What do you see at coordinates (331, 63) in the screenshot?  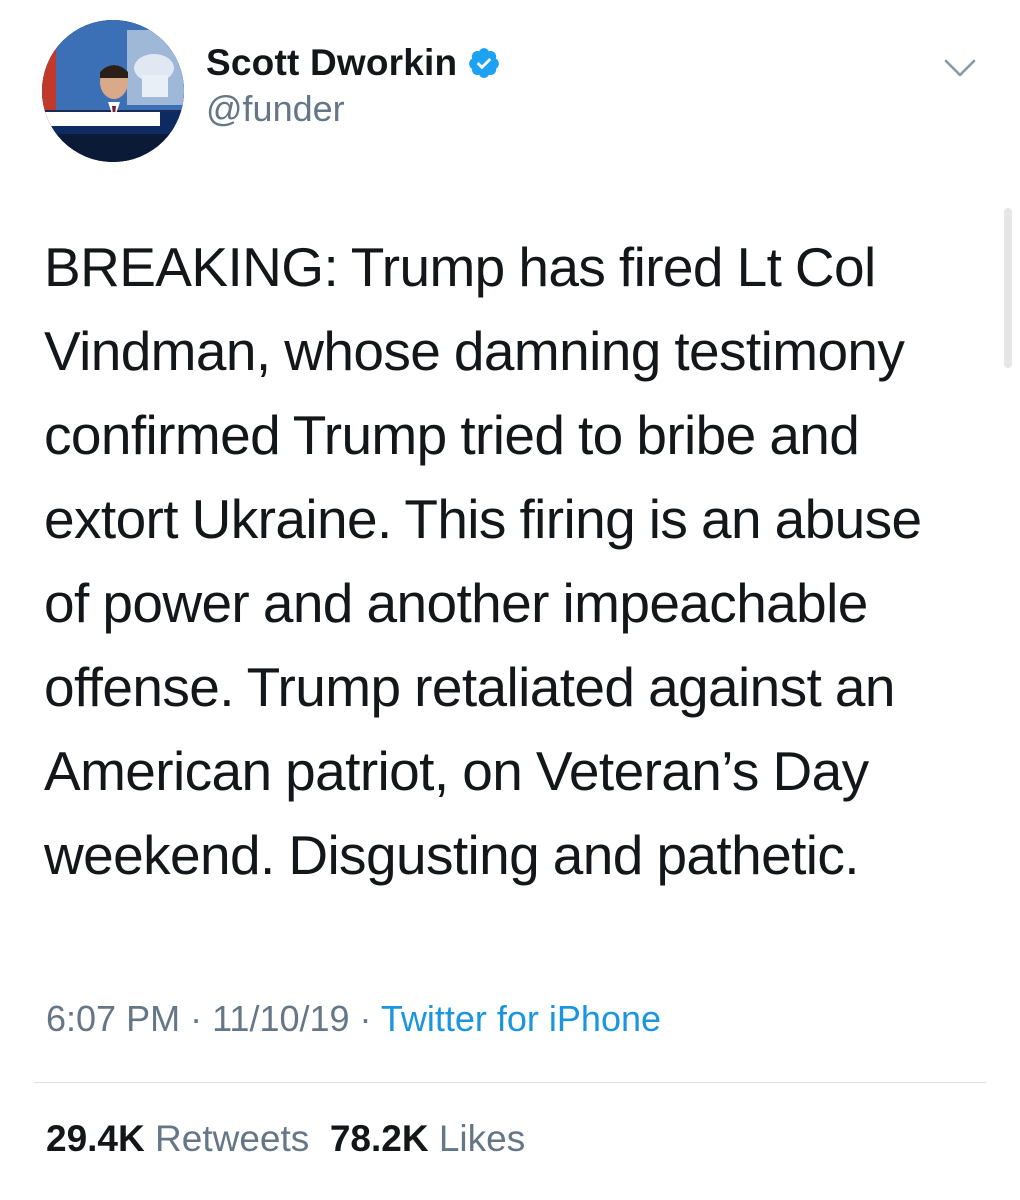 I see `author-display-name: Scott Dworkin` at bounding box center [331, 63].